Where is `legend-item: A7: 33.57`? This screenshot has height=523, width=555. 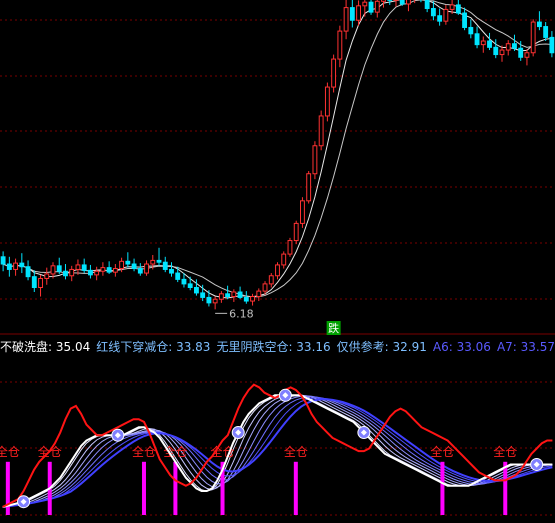 legend-item: A7: 33.57 is located at coordinates (526, 347).